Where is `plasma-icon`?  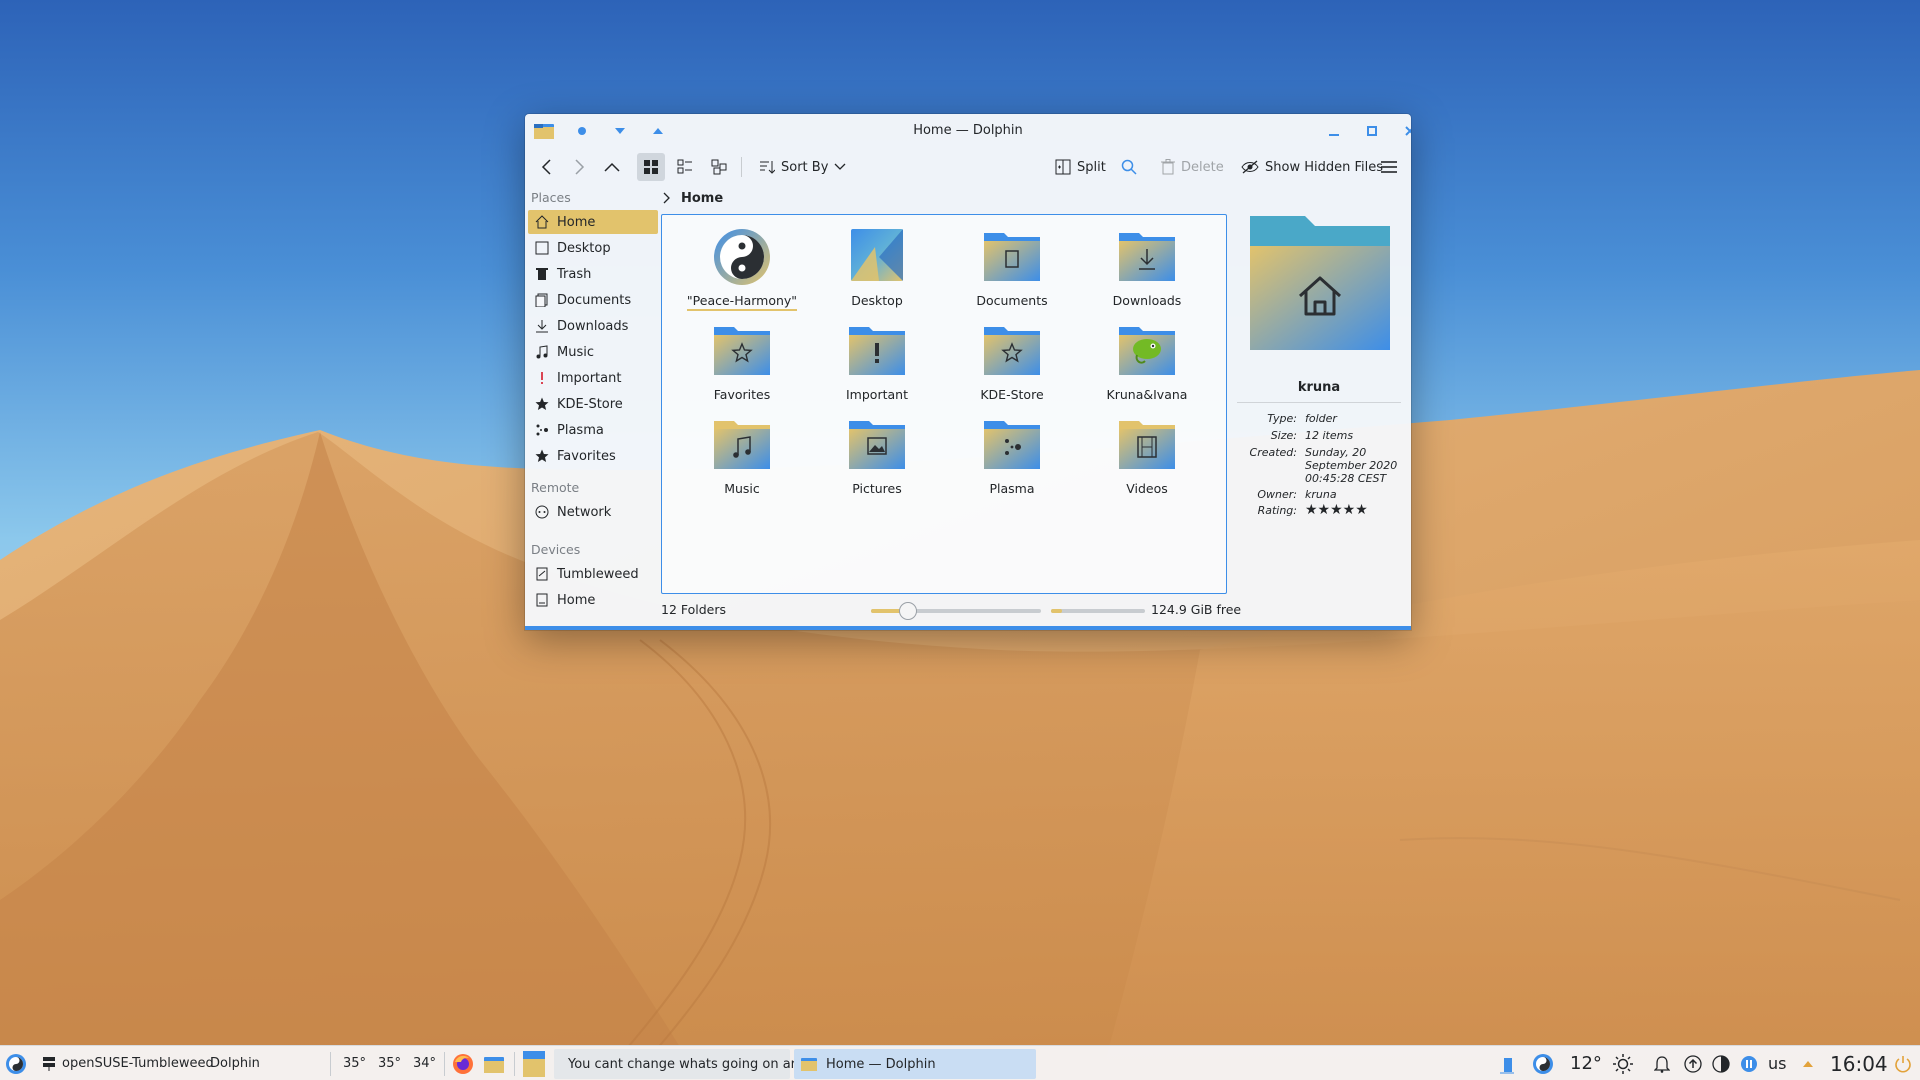 plasma-icon is located at coordinates (542, 430).